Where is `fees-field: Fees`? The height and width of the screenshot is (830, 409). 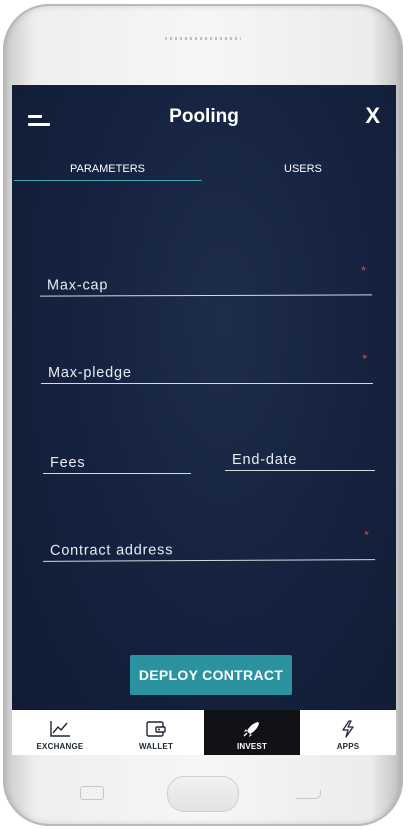 fees-field: Fees is located at coordinates (117, 459).